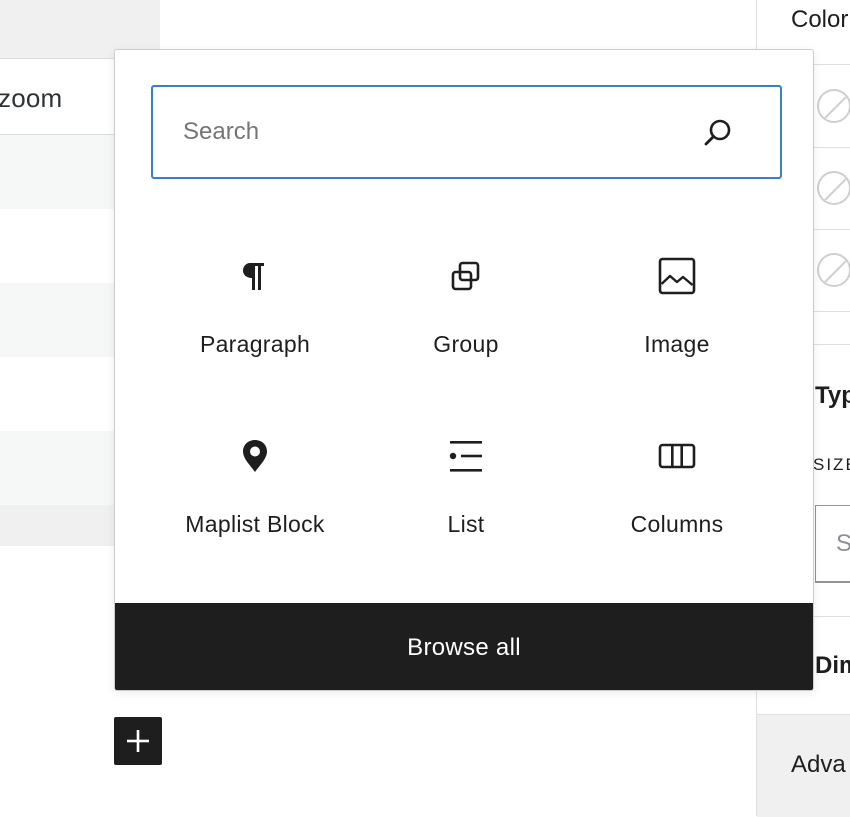 This screenshot has height=817, width=850. I want to click on block-item-maplist-block: Maplist Block, so click(255, 485).